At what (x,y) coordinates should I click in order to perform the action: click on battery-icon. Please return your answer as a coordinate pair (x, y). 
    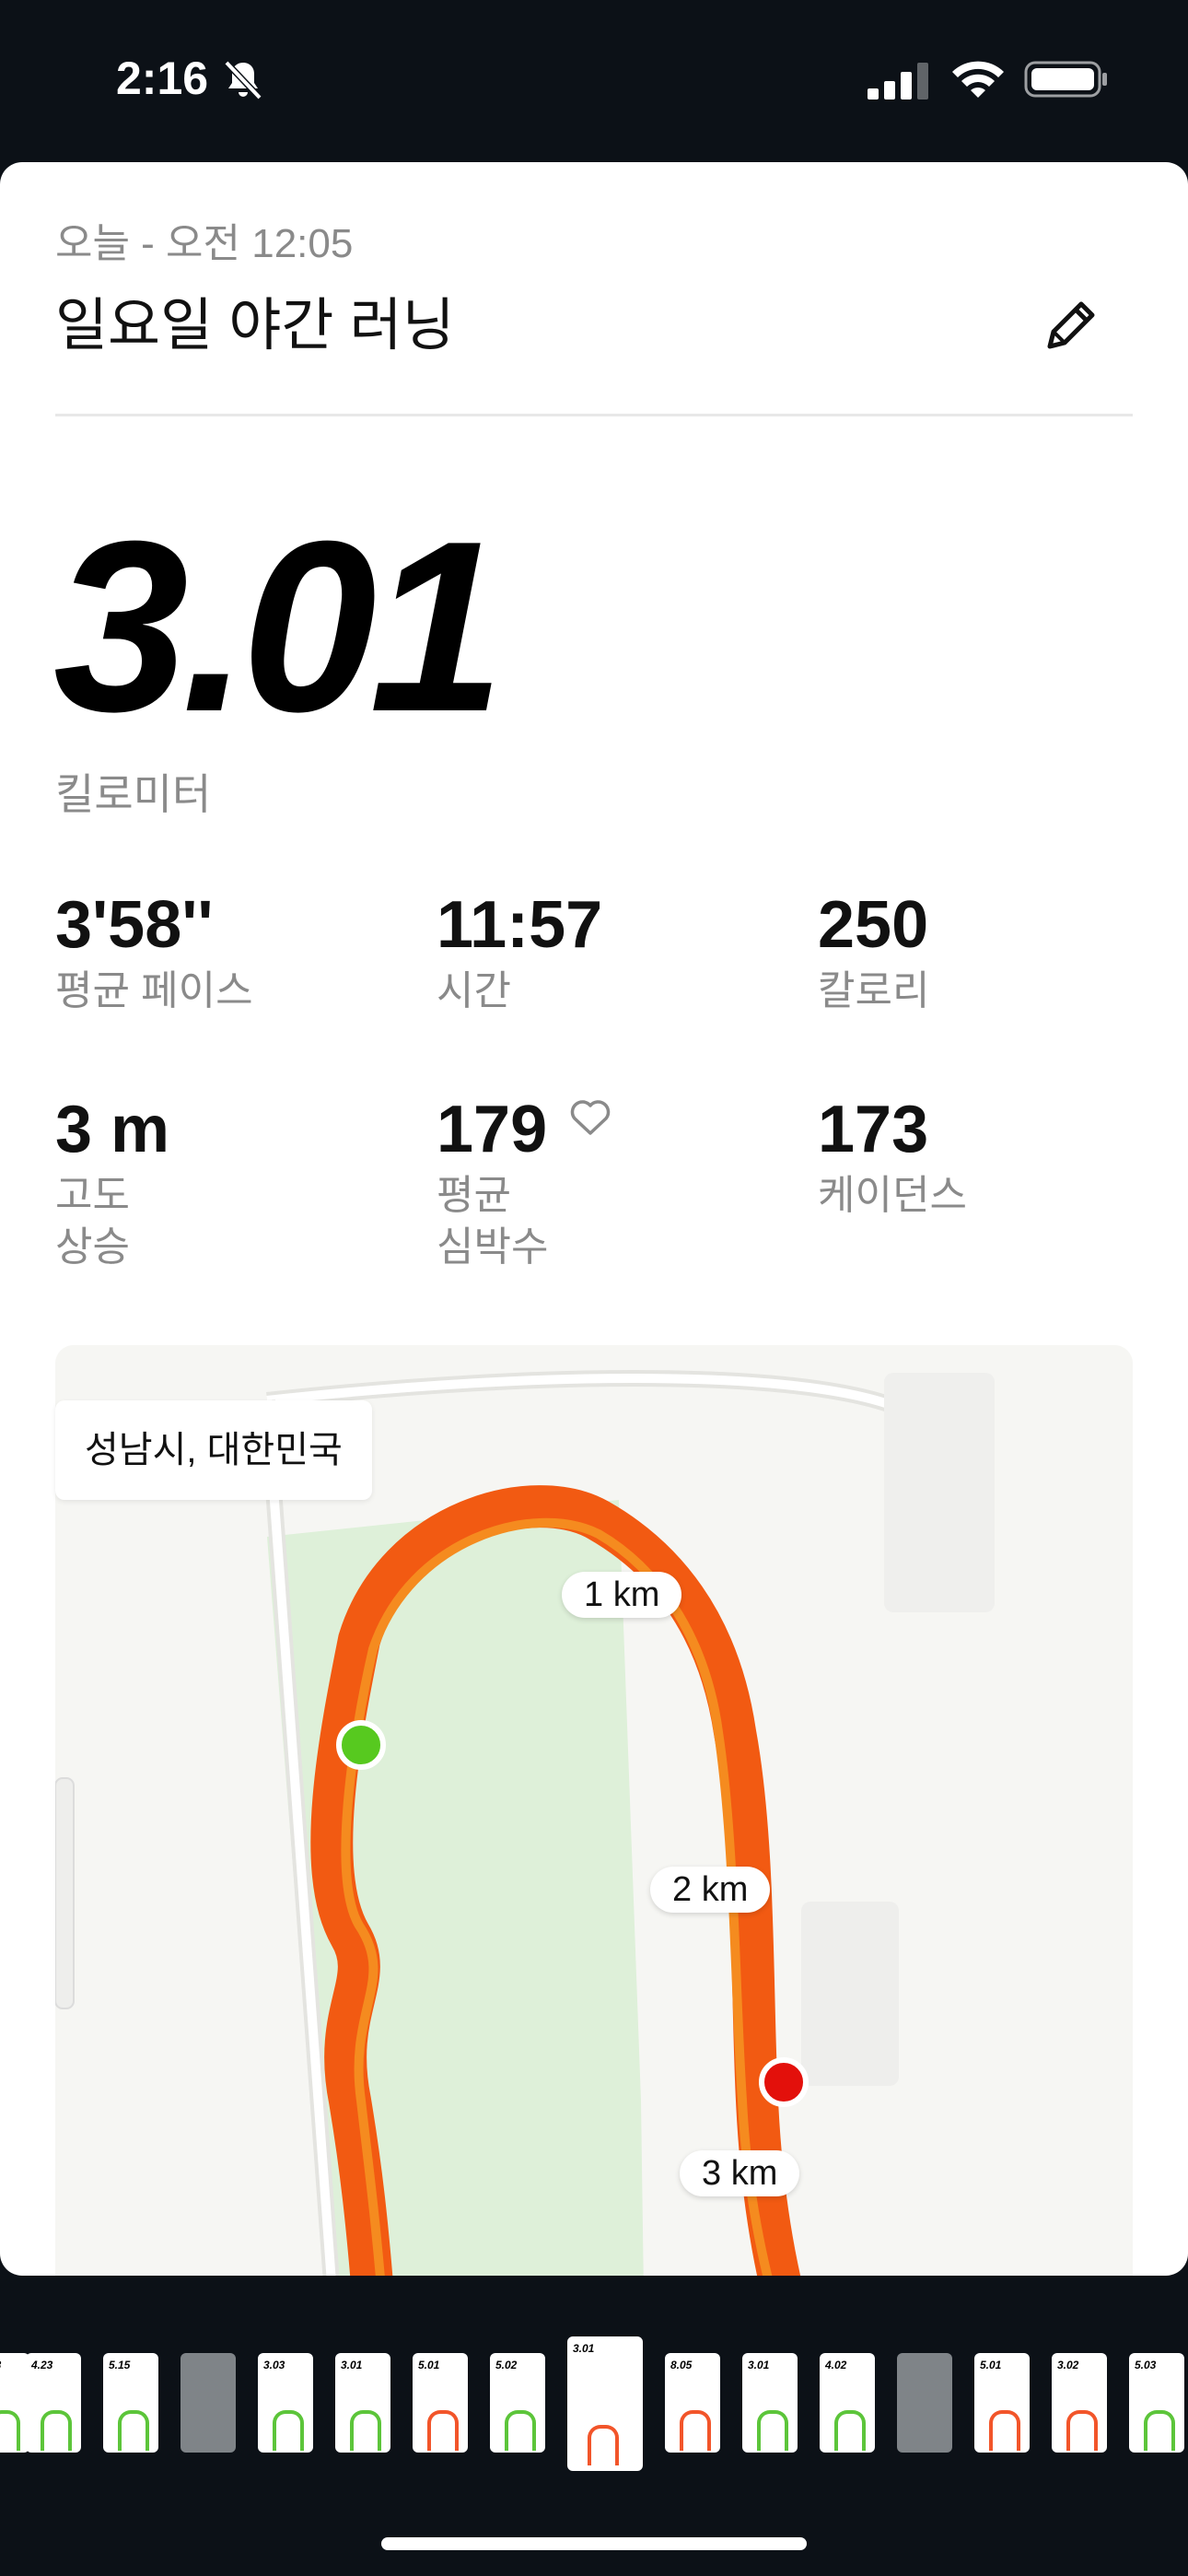
    Looking at the image, I should click on (1065, 79).